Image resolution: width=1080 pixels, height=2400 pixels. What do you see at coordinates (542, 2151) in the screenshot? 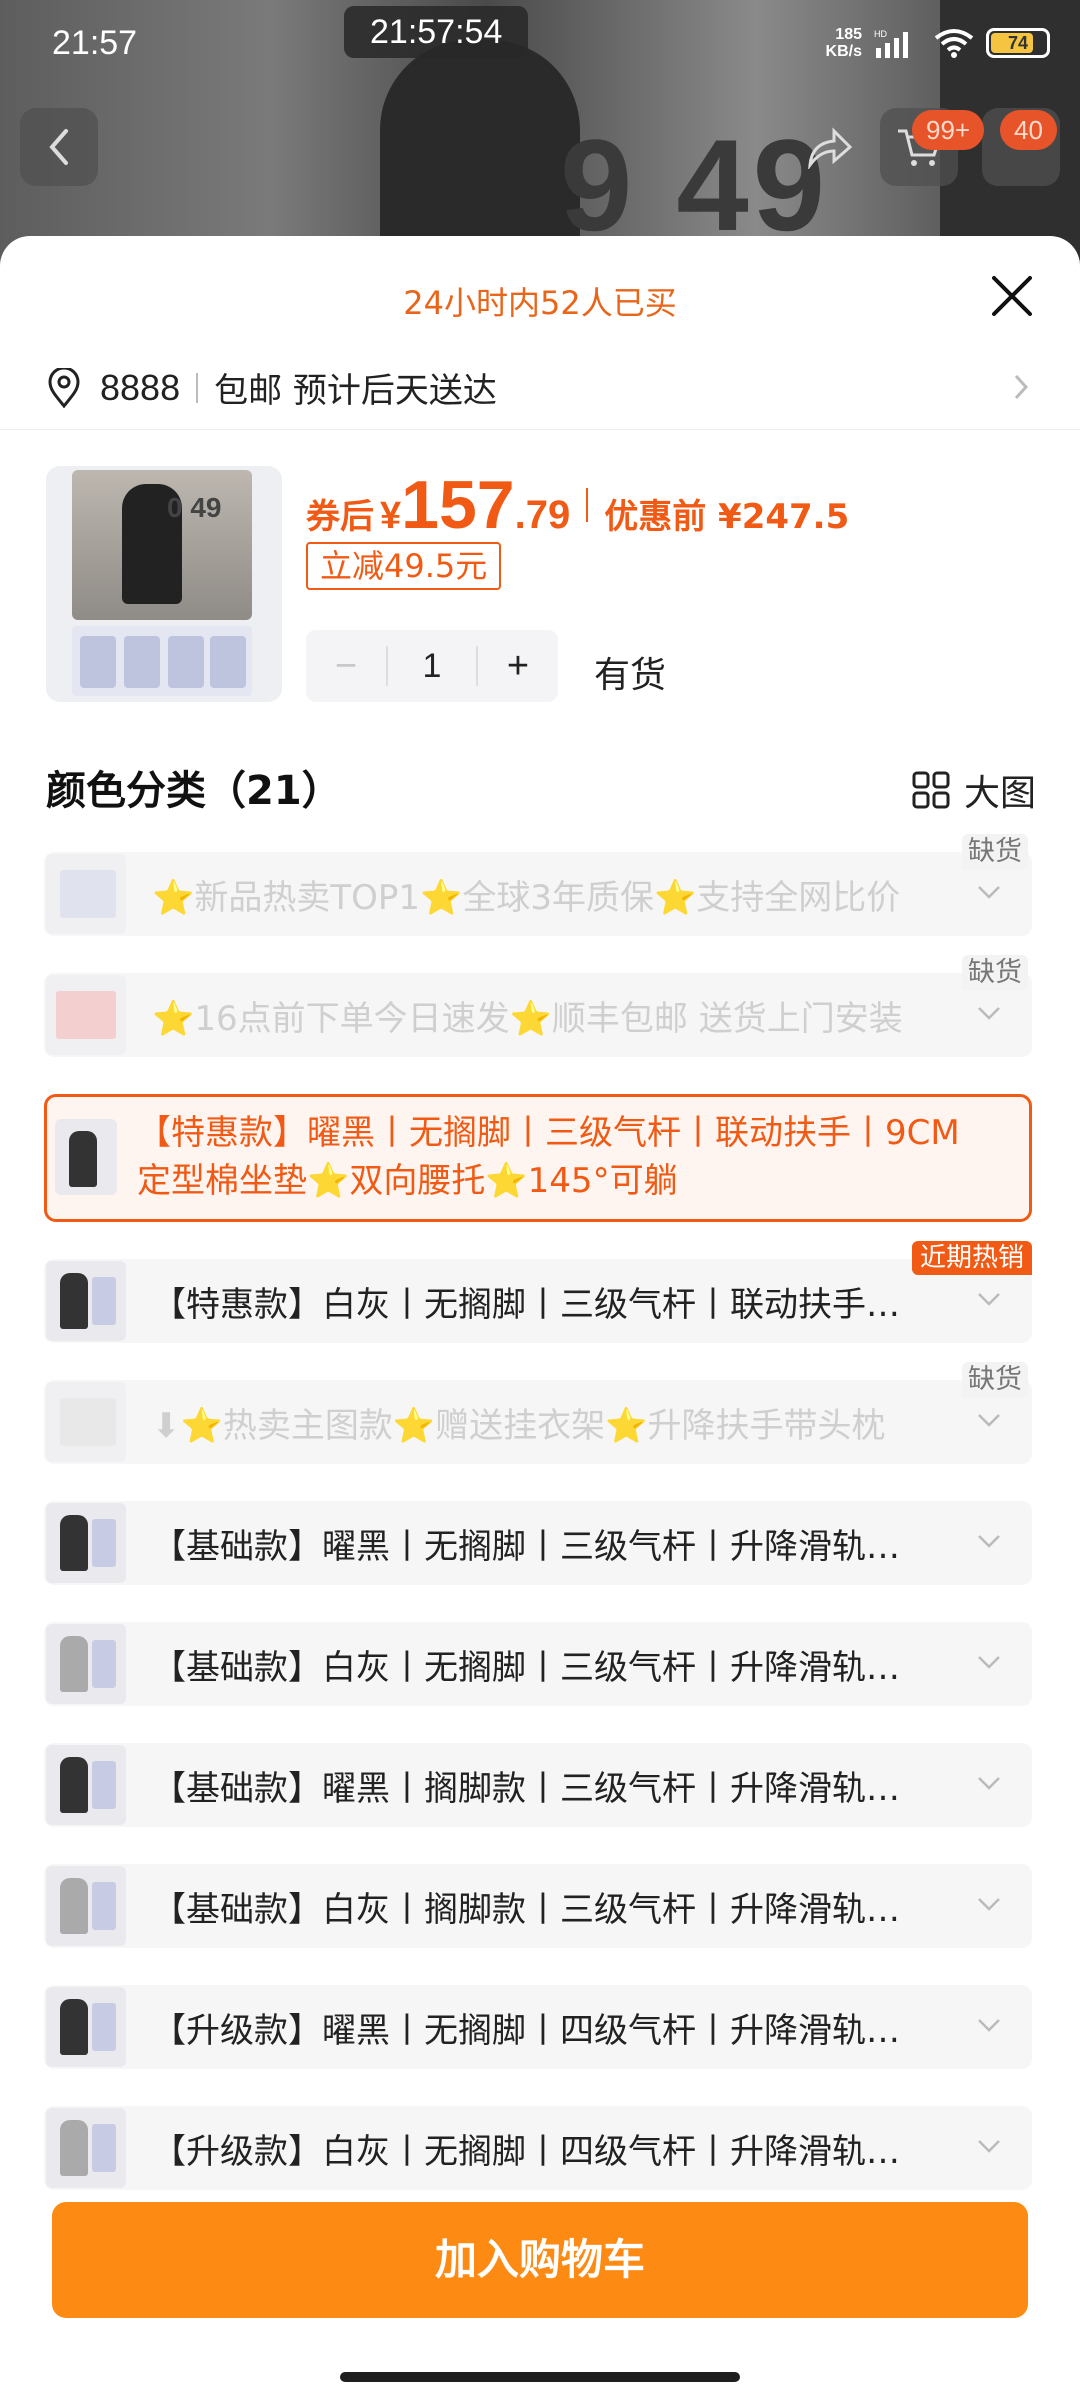
I see `option-label: 【升级款】白灰丨无搁脚丨四级气杆丨升降滑轨扶手` at bounding box center [542, 2151].